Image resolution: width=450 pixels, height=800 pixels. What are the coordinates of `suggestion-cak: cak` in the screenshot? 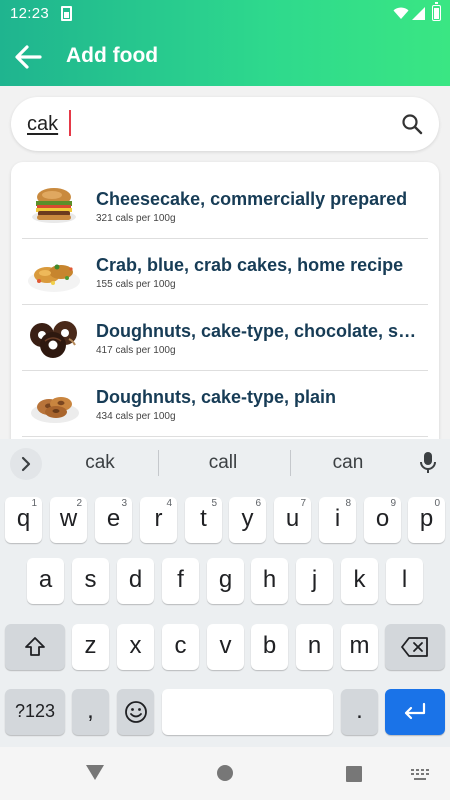 It's located at (100, 463).